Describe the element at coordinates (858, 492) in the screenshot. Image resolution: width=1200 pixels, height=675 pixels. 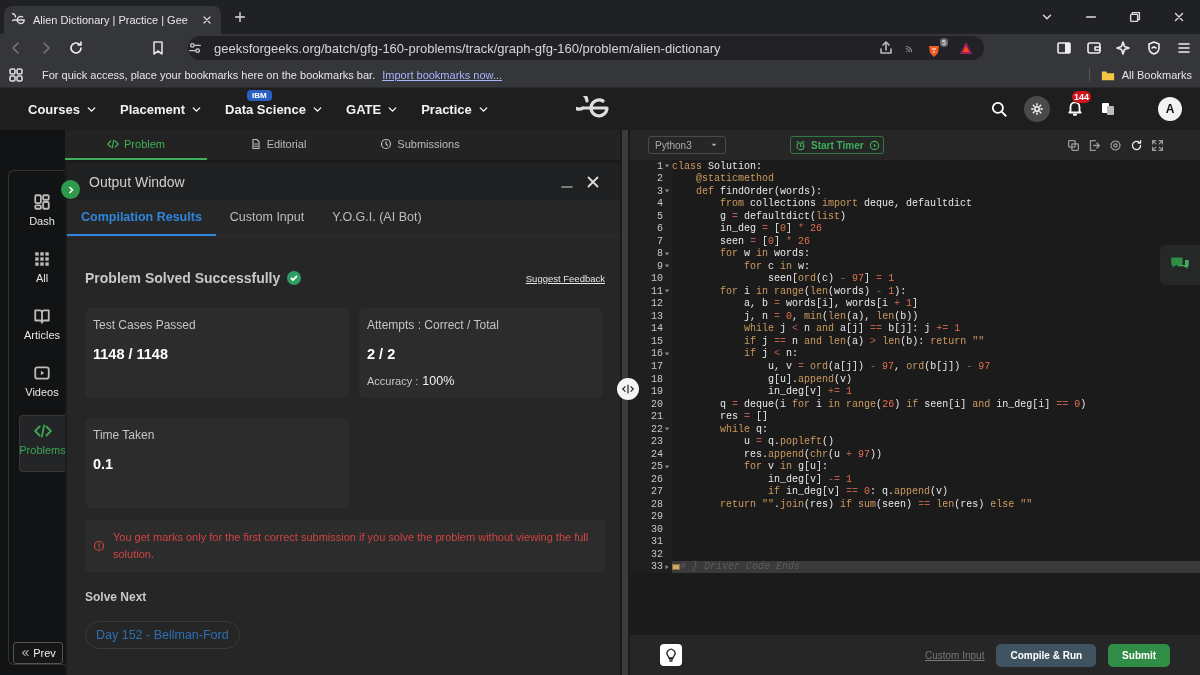
I see `code-line: if in_deg[v] == 0: q.append(v)` at that location.